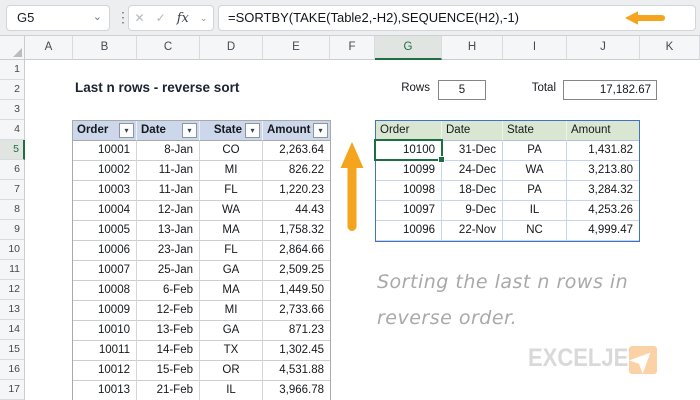  I want to click on cell: FL, so click(231, 191).